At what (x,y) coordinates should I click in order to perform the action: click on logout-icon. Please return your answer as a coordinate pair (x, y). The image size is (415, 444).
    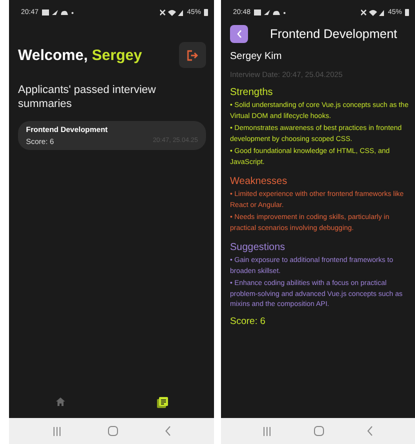
    Looking at the image, I should click on (192, 55).